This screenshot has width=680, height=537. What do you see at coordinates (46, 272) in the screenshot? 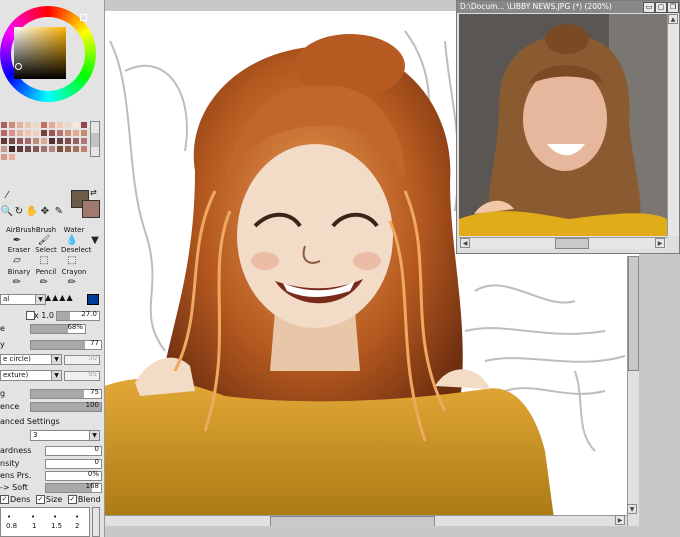
I see `tool-pencil: Pencil` at bounding box center [46, 272].